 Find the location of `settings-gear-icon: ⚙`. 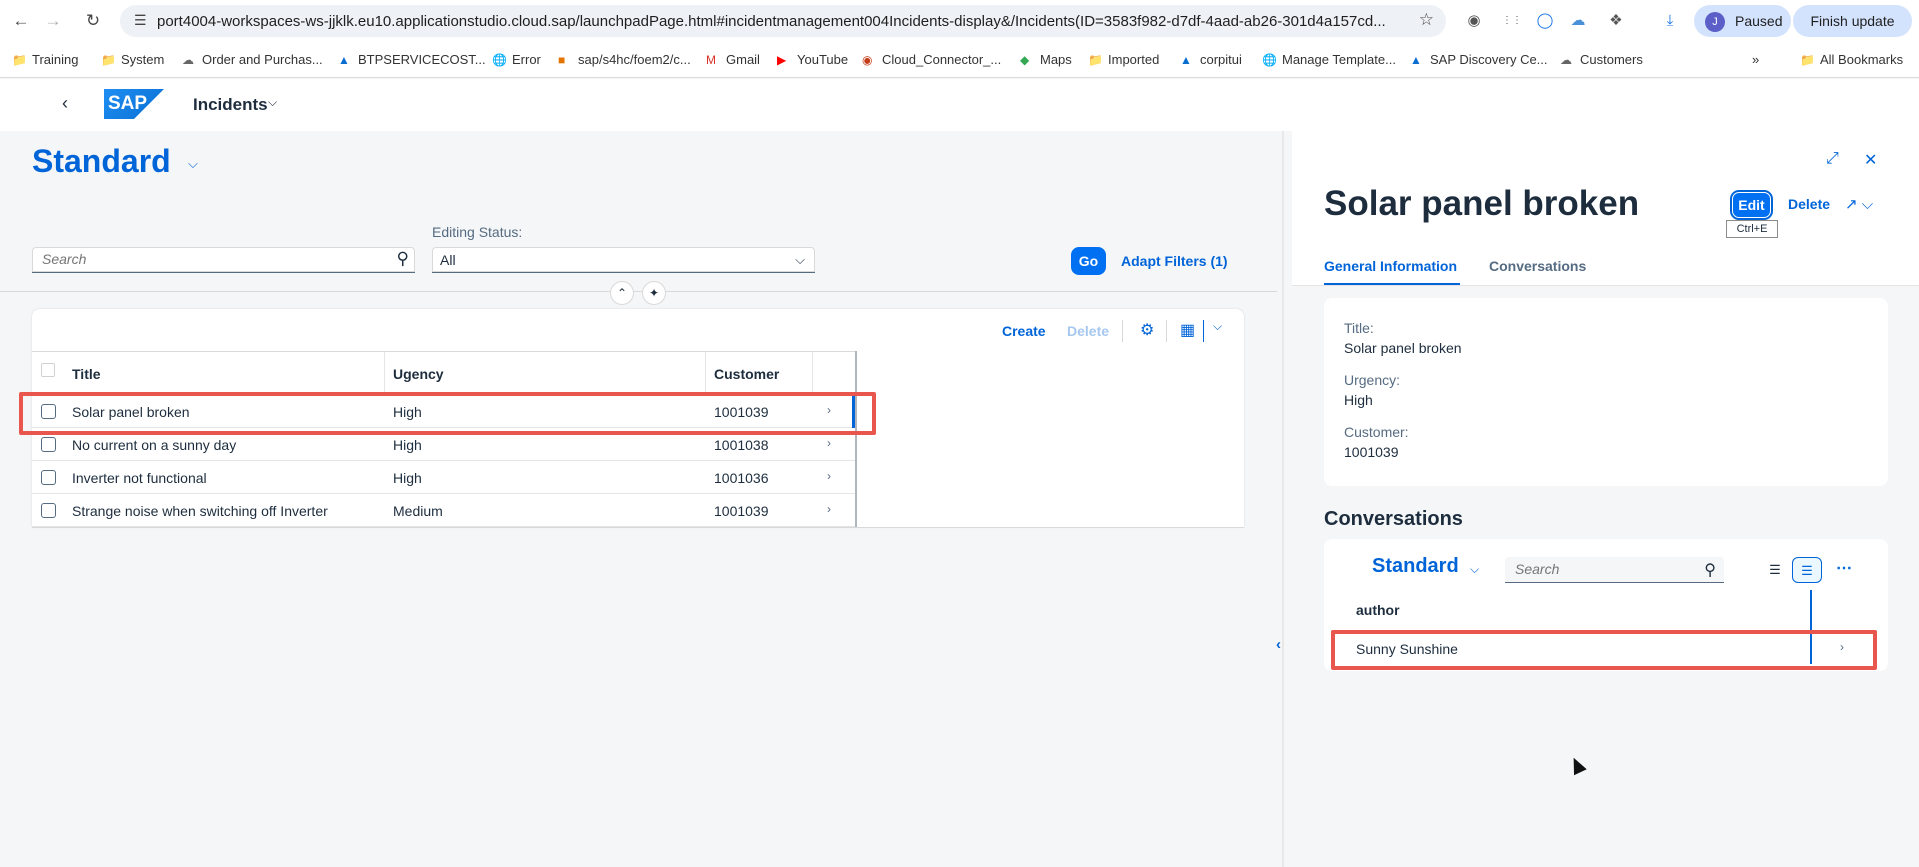

settings-gear-icon: ⚙ is located at coordinates (1147, 330).